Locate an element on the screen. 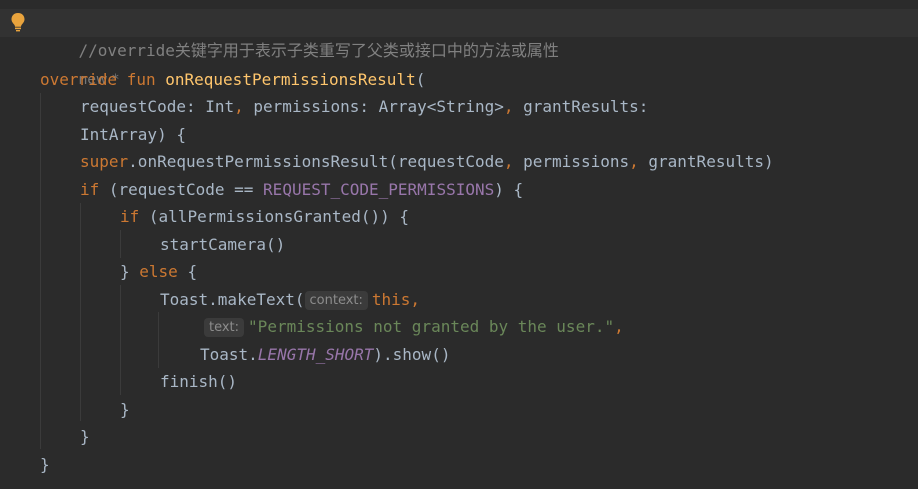 This screenshot has width=918, height=489. code-line: startCamera() is located at coordinates (222, 244).